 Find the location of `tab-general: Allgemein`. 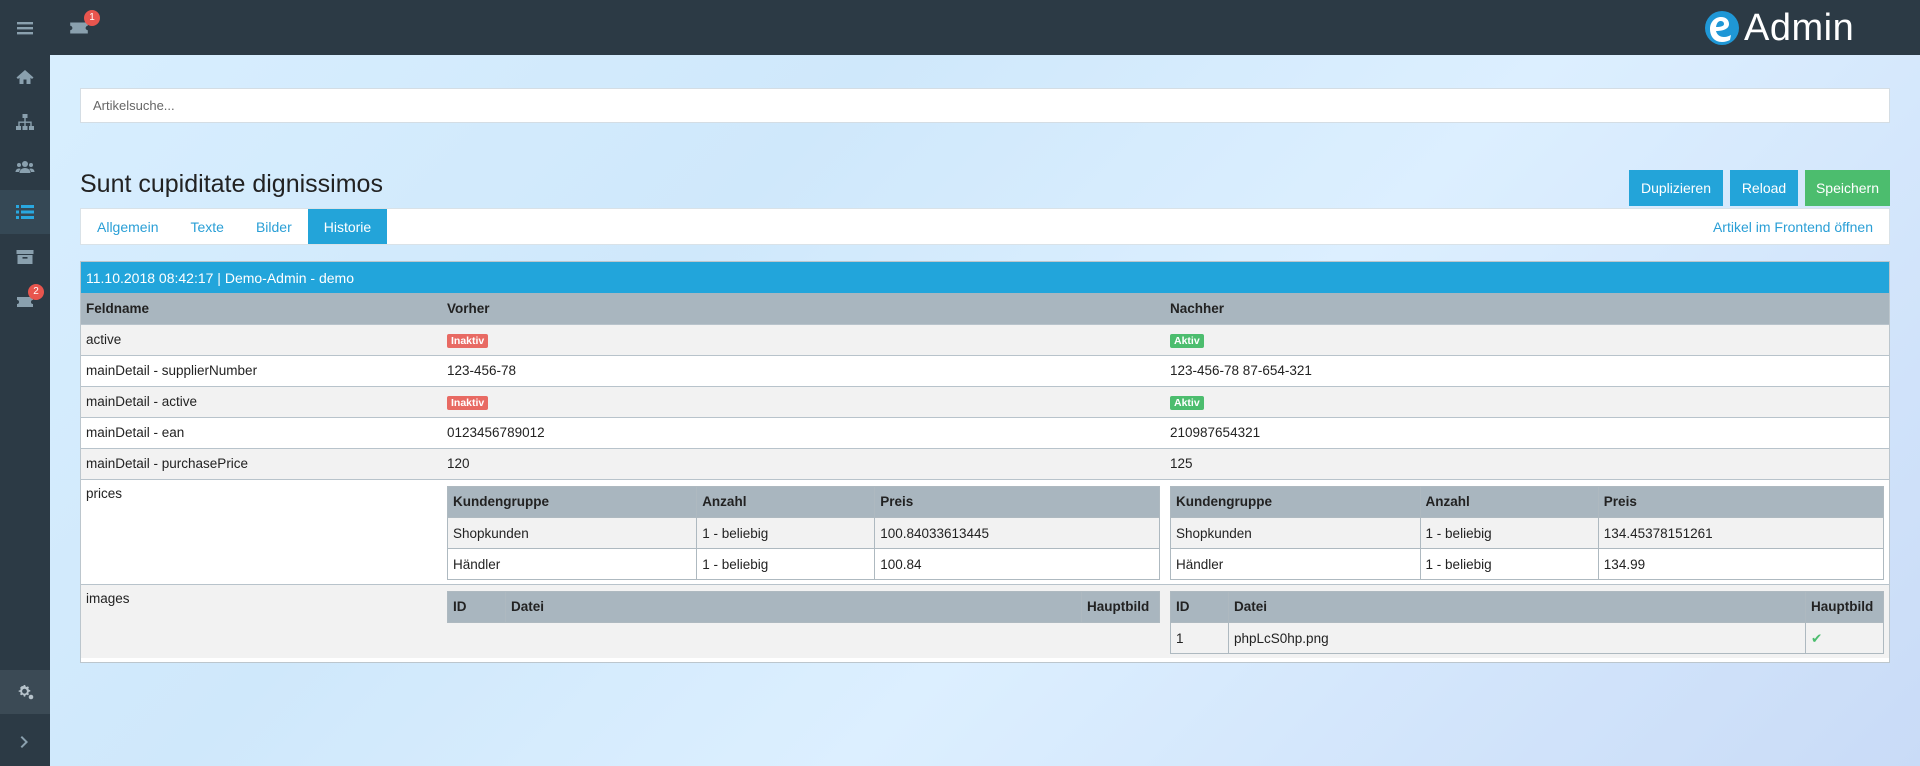

tab-general: Allgemein is located at coordinates (127, 226).